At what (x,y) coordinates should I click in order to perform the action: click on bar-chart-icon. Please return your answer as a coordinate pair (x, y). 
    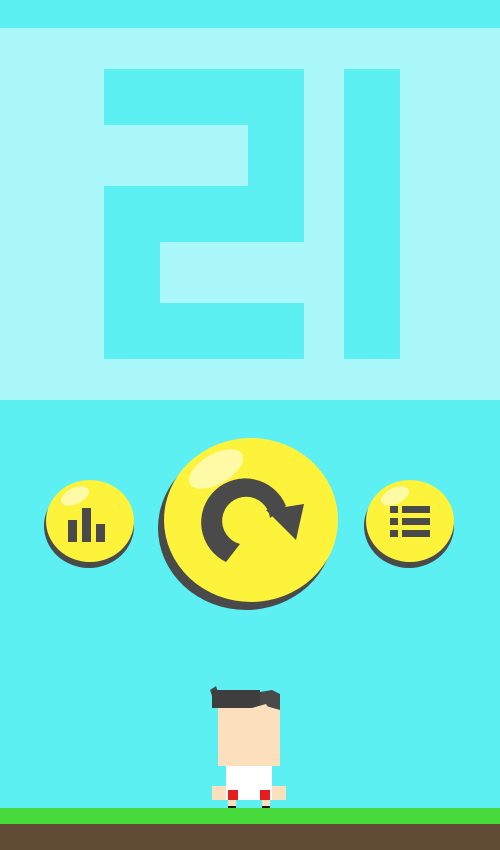
    Looking at the image, I should click on (86, 525).